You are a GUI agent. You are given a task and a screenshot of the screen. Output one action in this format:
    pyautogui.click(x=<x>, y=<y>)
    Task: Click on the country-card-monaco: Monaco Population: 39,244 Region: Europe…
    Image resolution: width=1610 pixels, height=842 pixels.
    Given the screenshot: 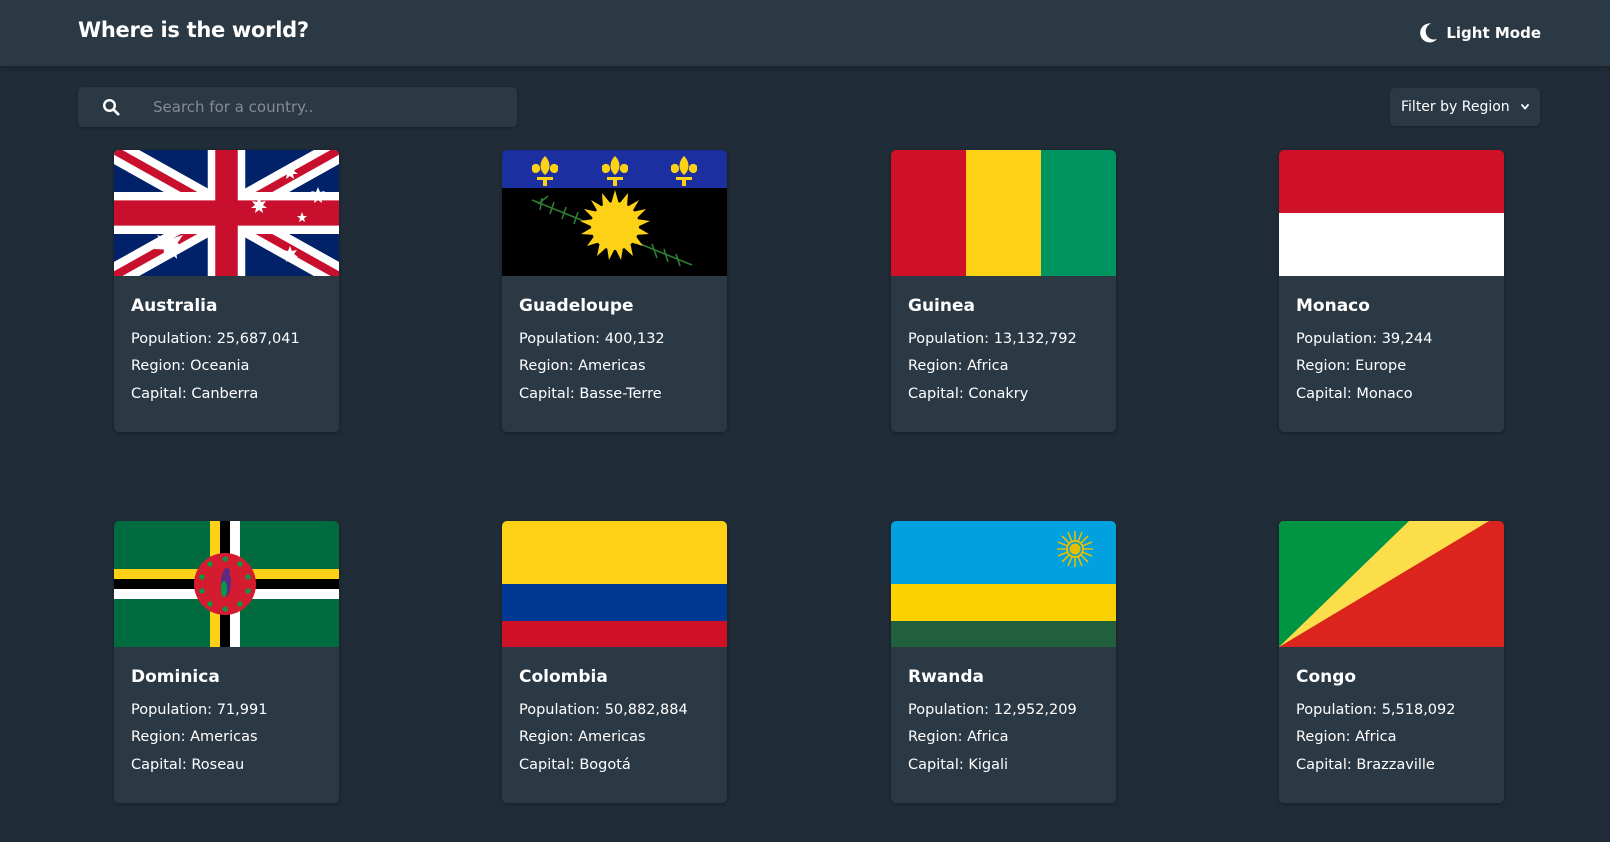 What is the action you would take?
    pyautogui.click(x=1391, y=291)
    